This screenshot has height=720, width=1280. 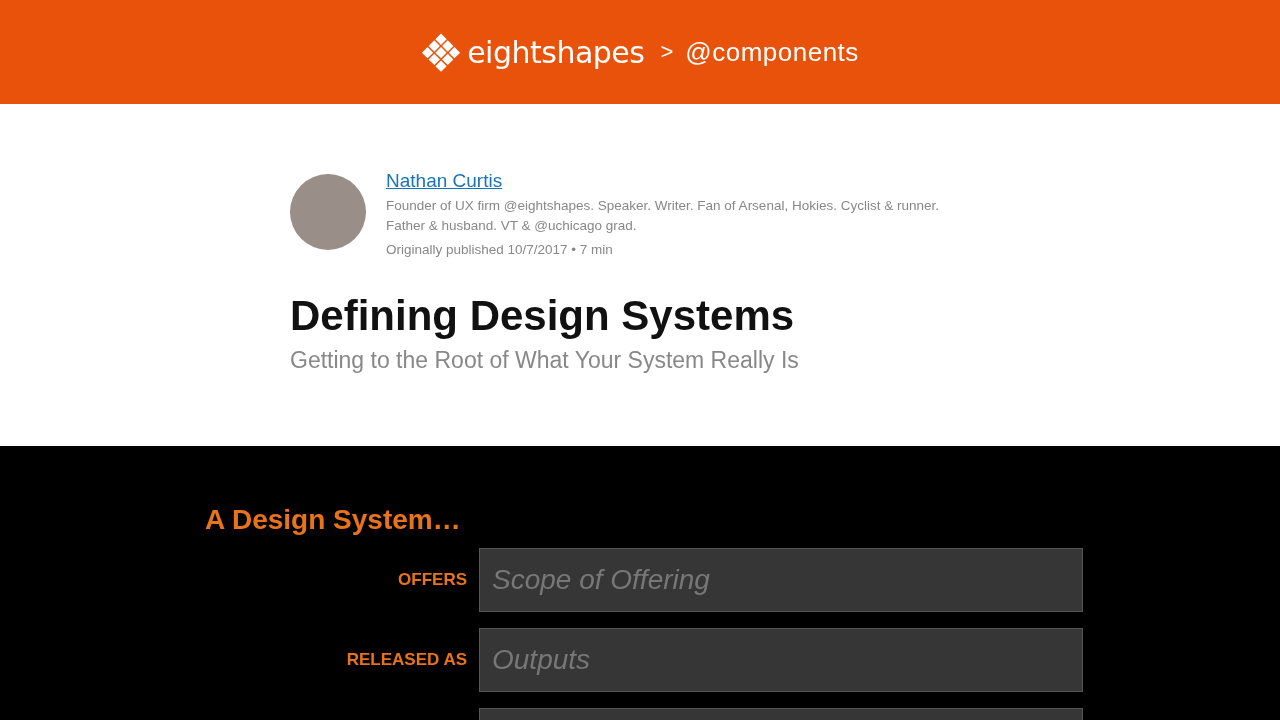 What do you see at coordinates (556, 52) in the screenshot?
I see `brand-link: eightshapes` at bounding box center [556, 52].